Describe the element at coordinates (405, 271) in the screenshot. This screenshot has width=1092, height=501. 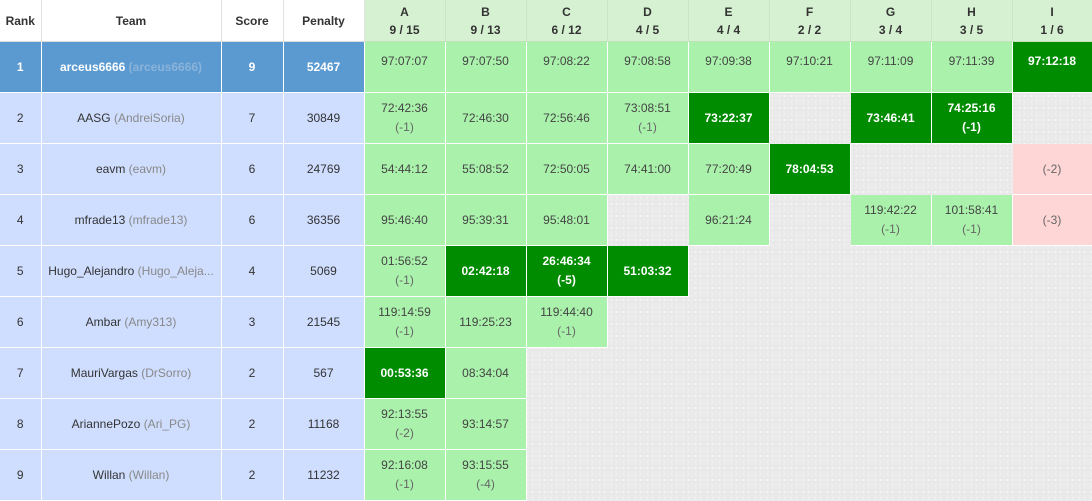
I see `problem-cell-a: 01:56:52 (-1)` at that location.